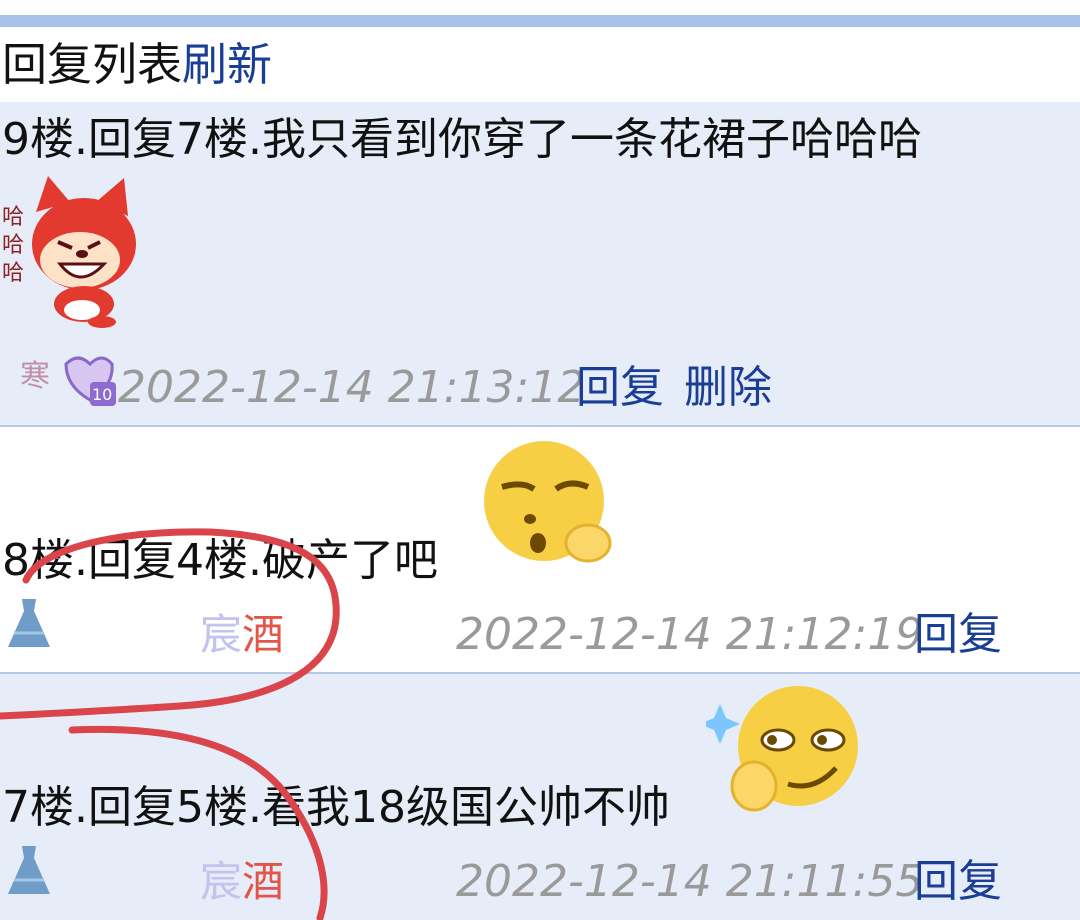 The width and height of the screenshot is (1080, 920). I want to click on svg-text: 寒, so click(35, 376).